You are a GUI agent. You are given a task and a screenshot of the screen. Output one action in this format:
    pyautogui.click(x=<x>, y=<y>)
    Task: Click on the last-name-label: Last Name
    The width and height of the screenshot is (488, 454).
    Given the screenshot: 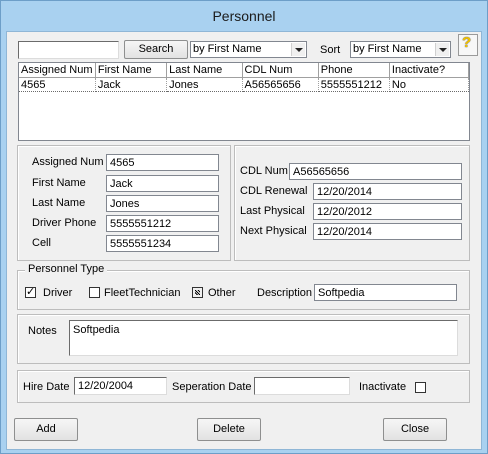 What is the action you would take?
    pyautogui.click(x=59, y=203)
    